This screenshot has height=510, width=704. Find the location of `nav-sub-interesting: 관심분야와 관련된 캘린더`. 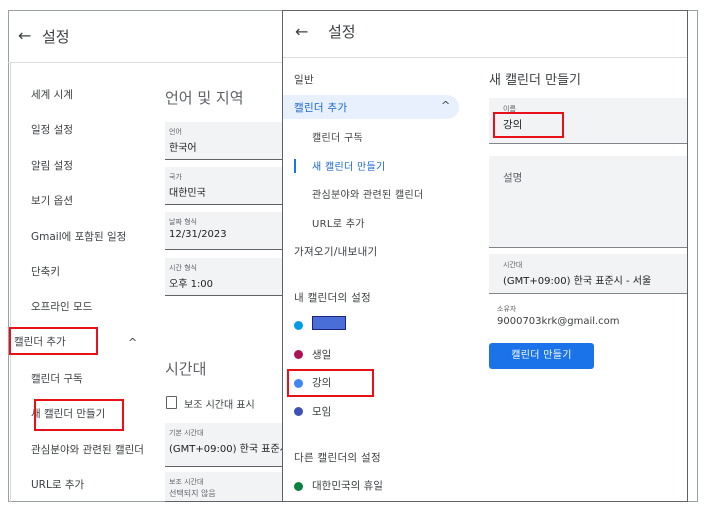

nav-sub-interesting: 관심분야와 관련된 캘린더 is located at coordinates (367, 193).